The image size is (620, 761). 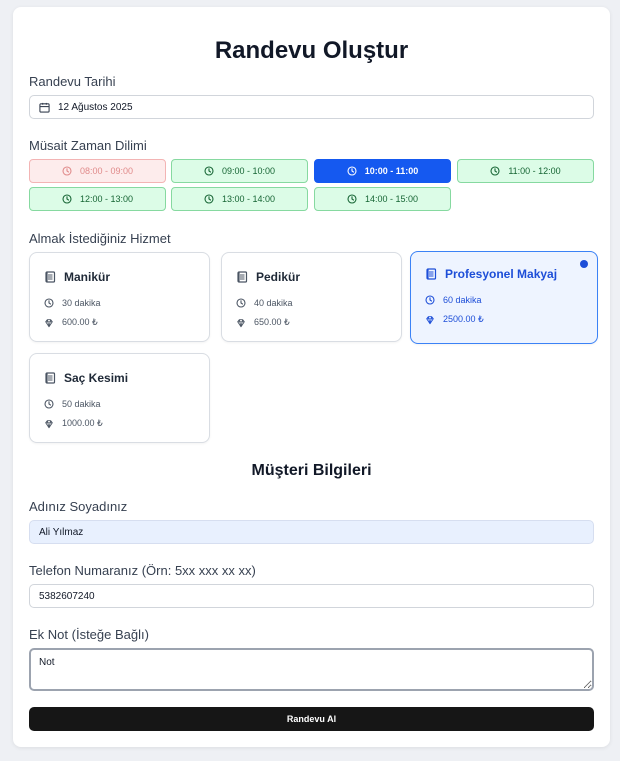 What do you see at coordinates (95, 107) in the screenshot?
I see `date-value: 12 Ağustos 2025` at bounding box center [95, 107].